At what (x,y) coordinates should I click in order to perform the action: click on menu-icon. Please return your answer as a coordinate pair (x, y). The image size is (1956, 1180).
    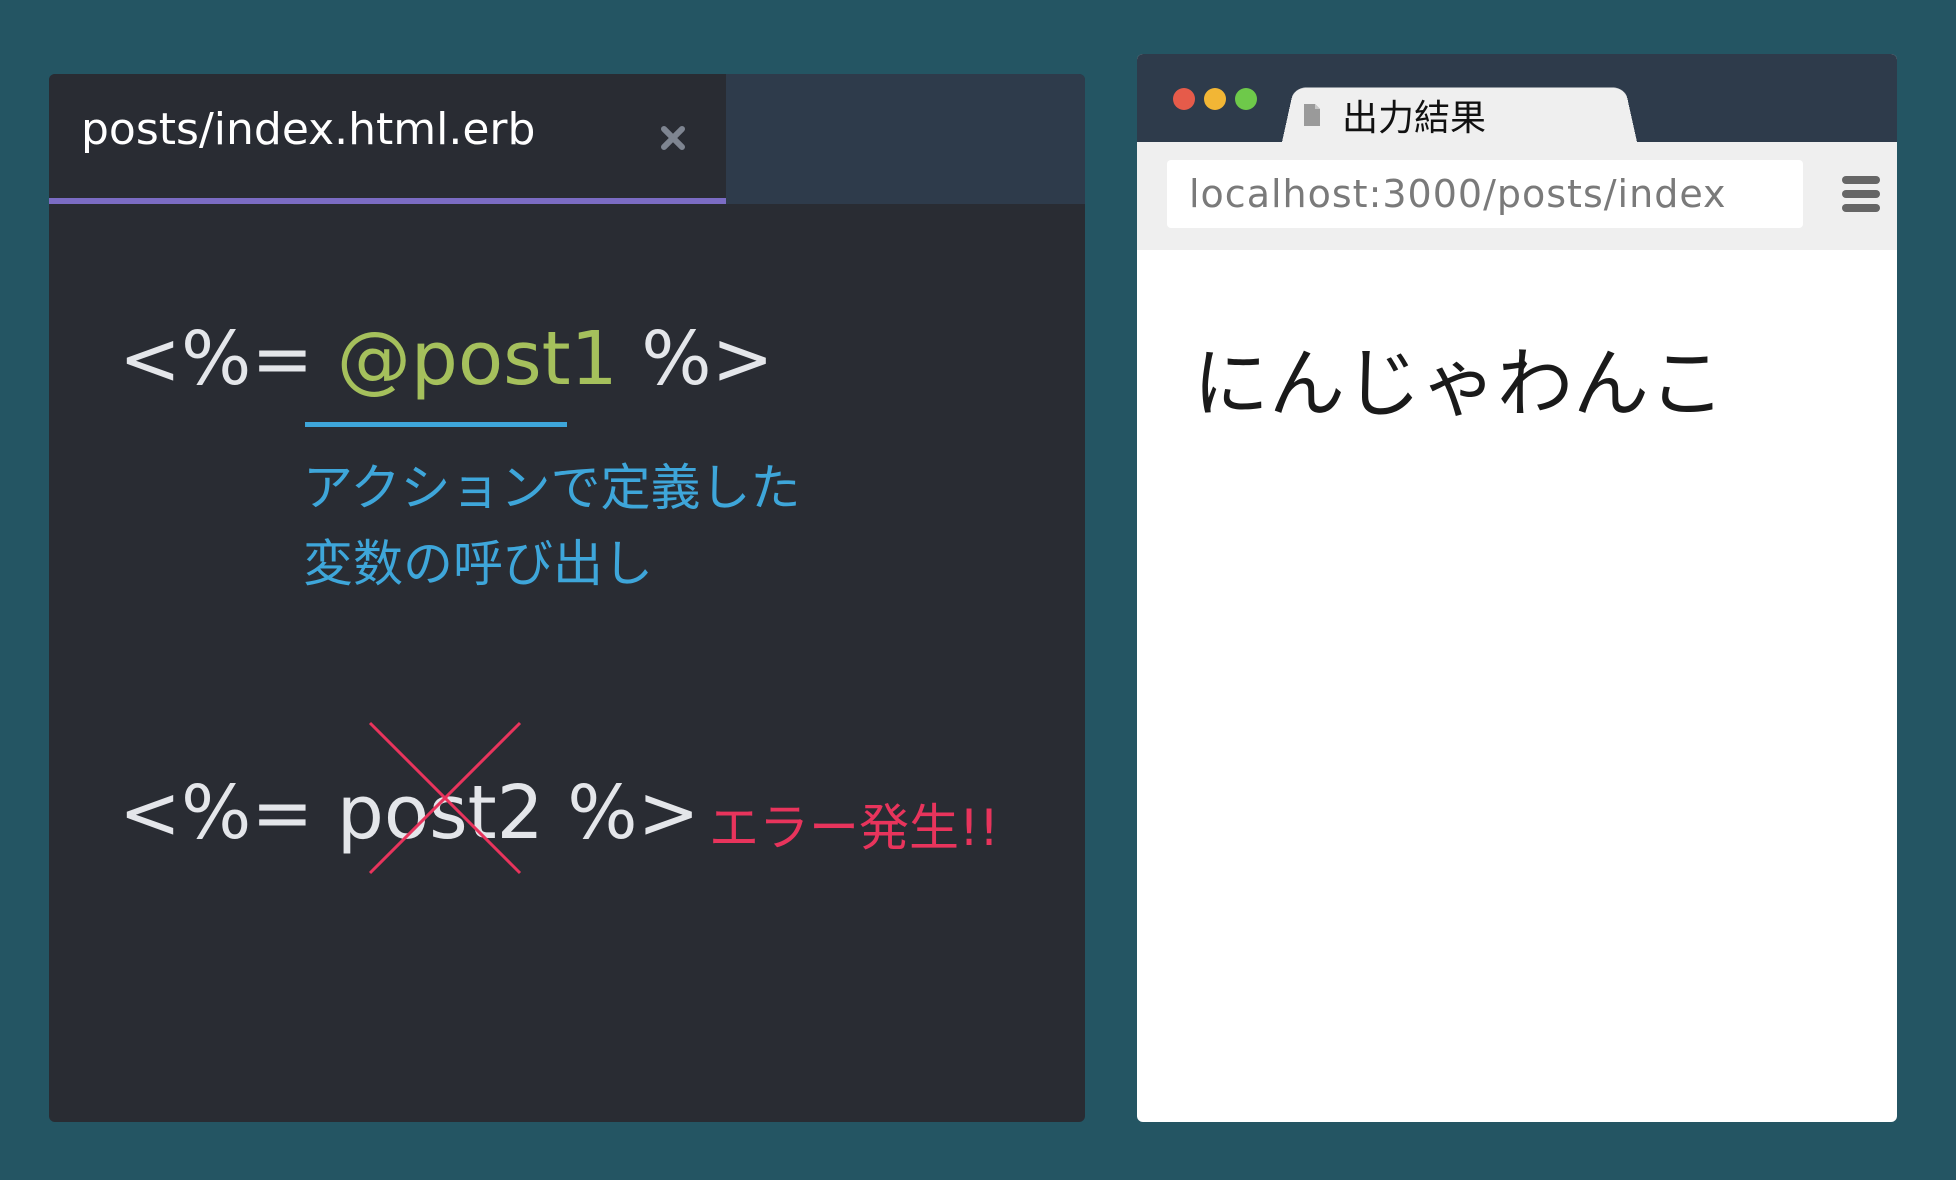
    Looking at the image, I should click on (1861, 197).